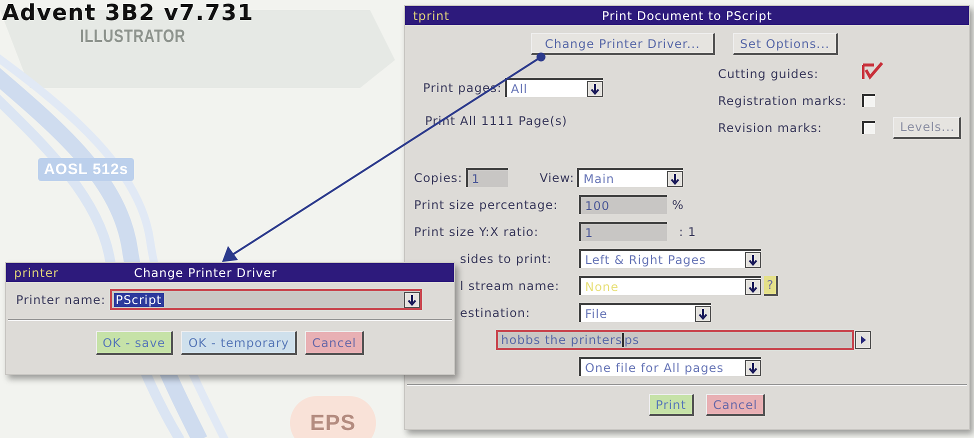 This screenshot has width=974, height=438. What do you see at coordinates (506, 259) in the screenshot?
I see `field-label: sides to print:` at bounding box center [506, 259].